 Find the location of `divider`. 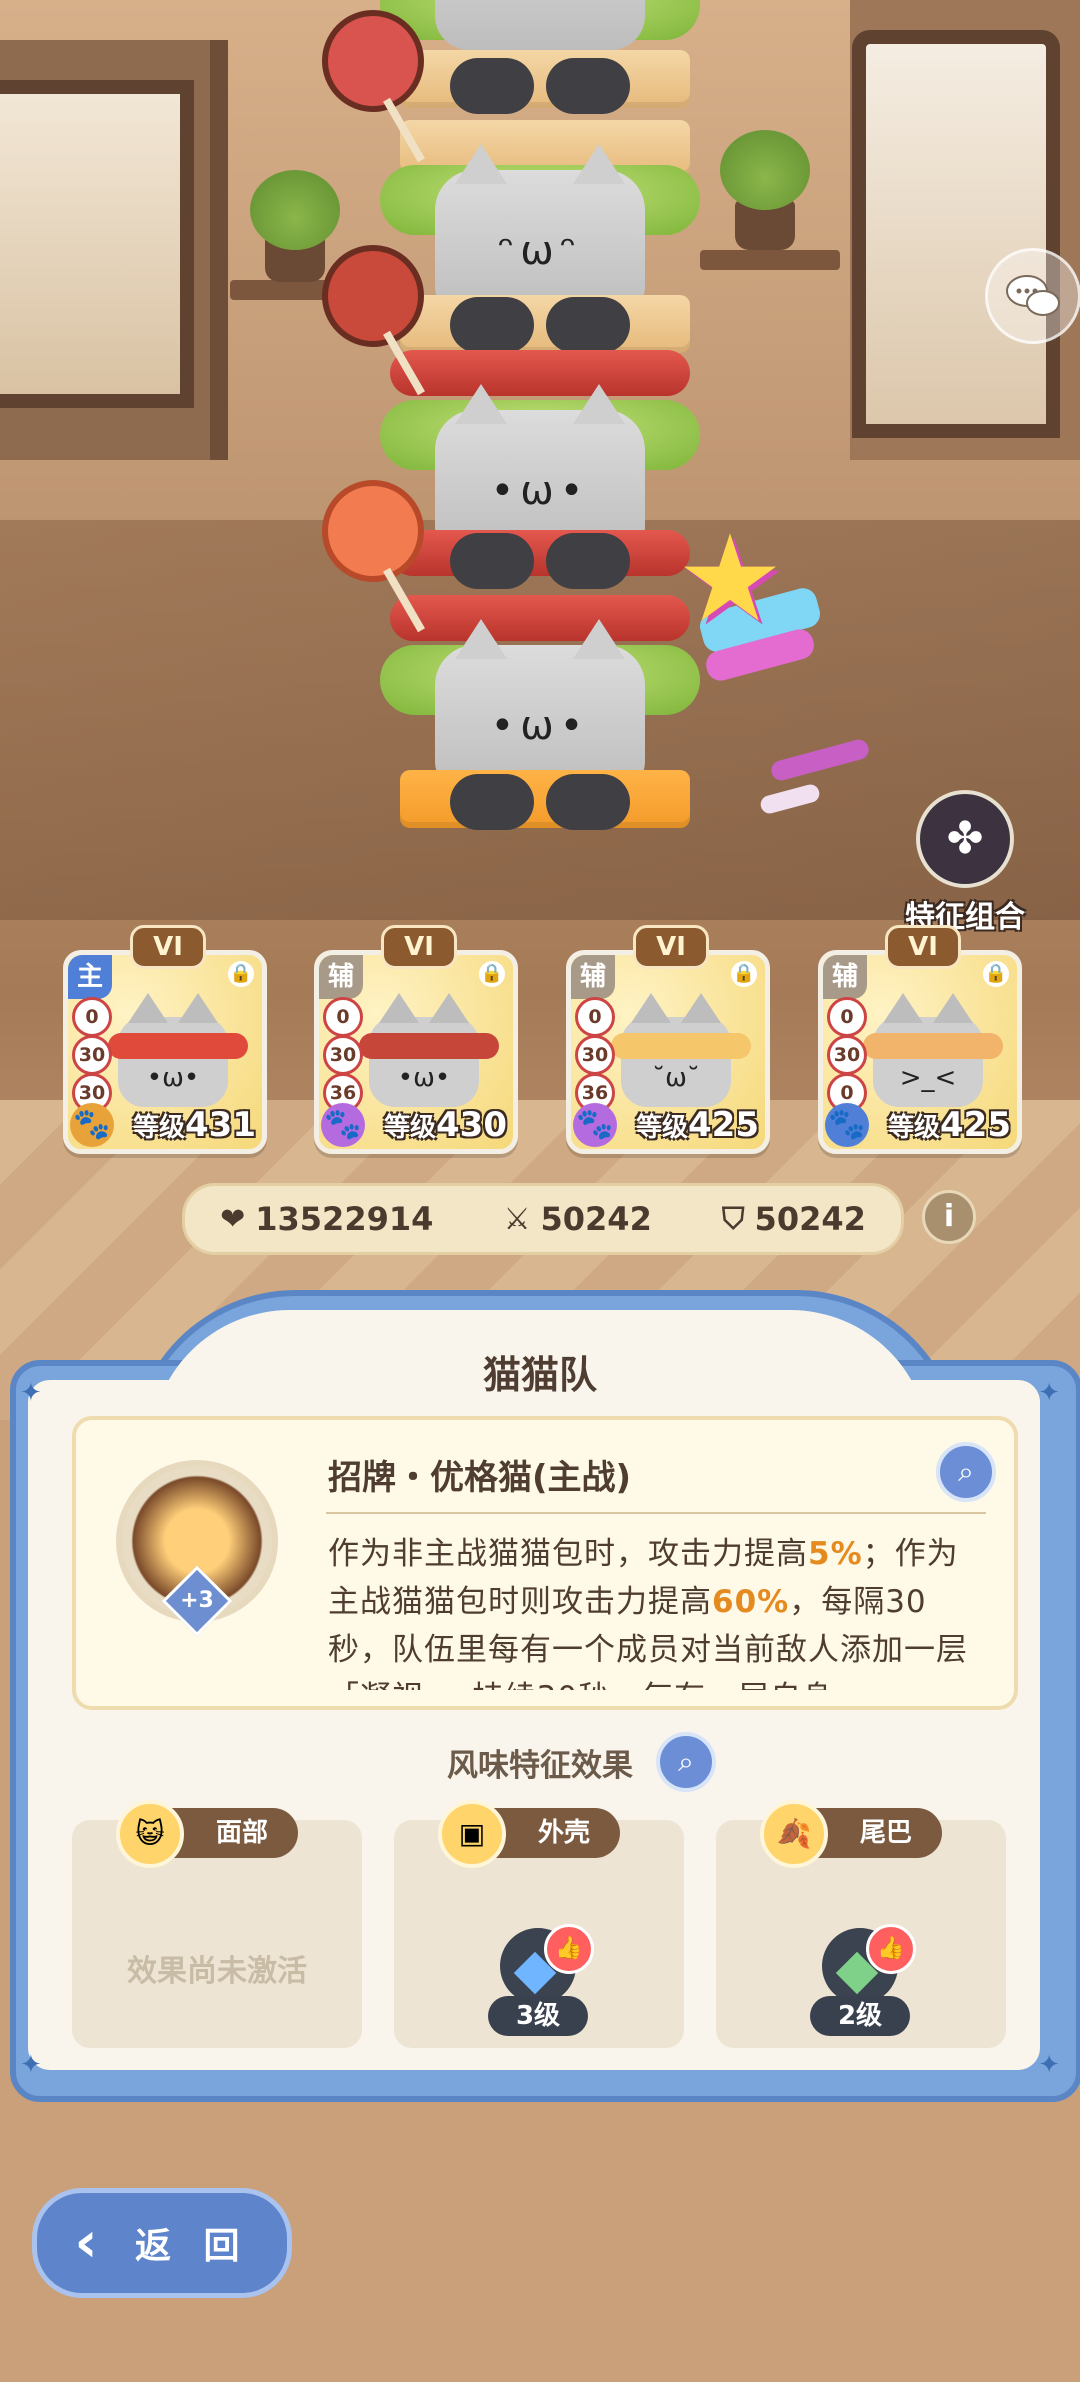

divider is located at coordinates (656, 1513).